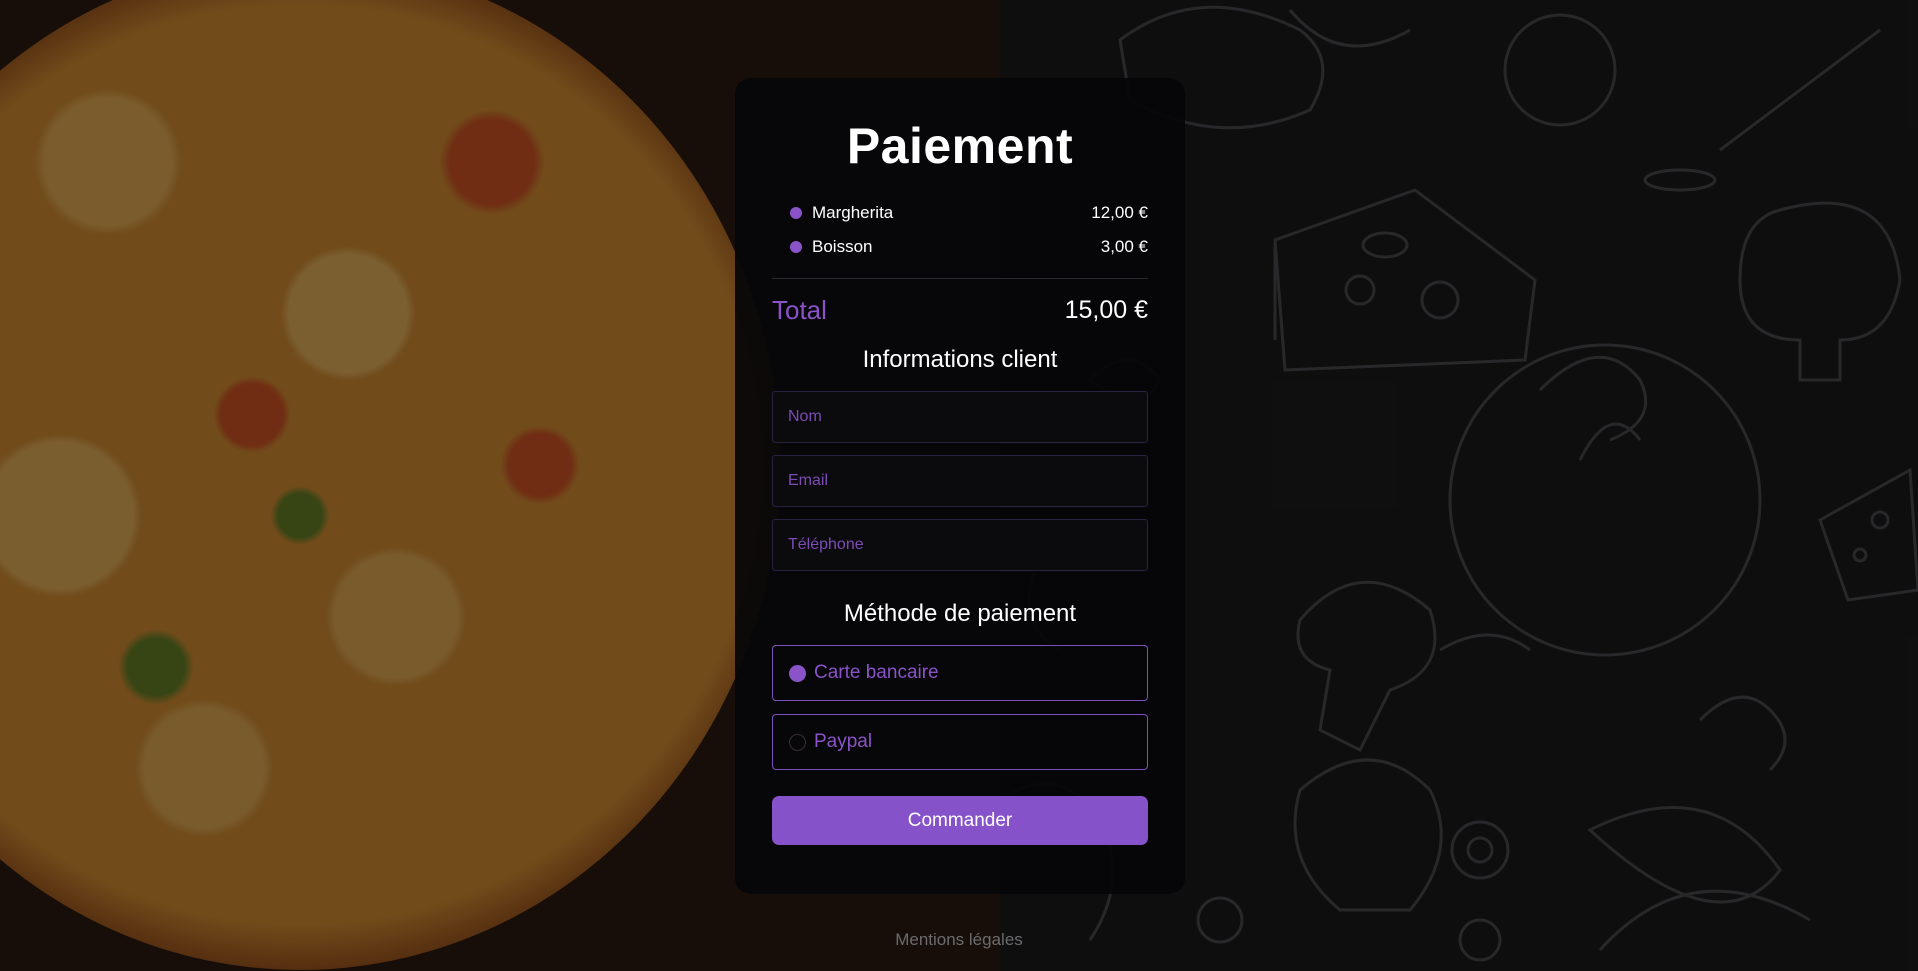  I want to click on total-label: Total, so click(799, 309).